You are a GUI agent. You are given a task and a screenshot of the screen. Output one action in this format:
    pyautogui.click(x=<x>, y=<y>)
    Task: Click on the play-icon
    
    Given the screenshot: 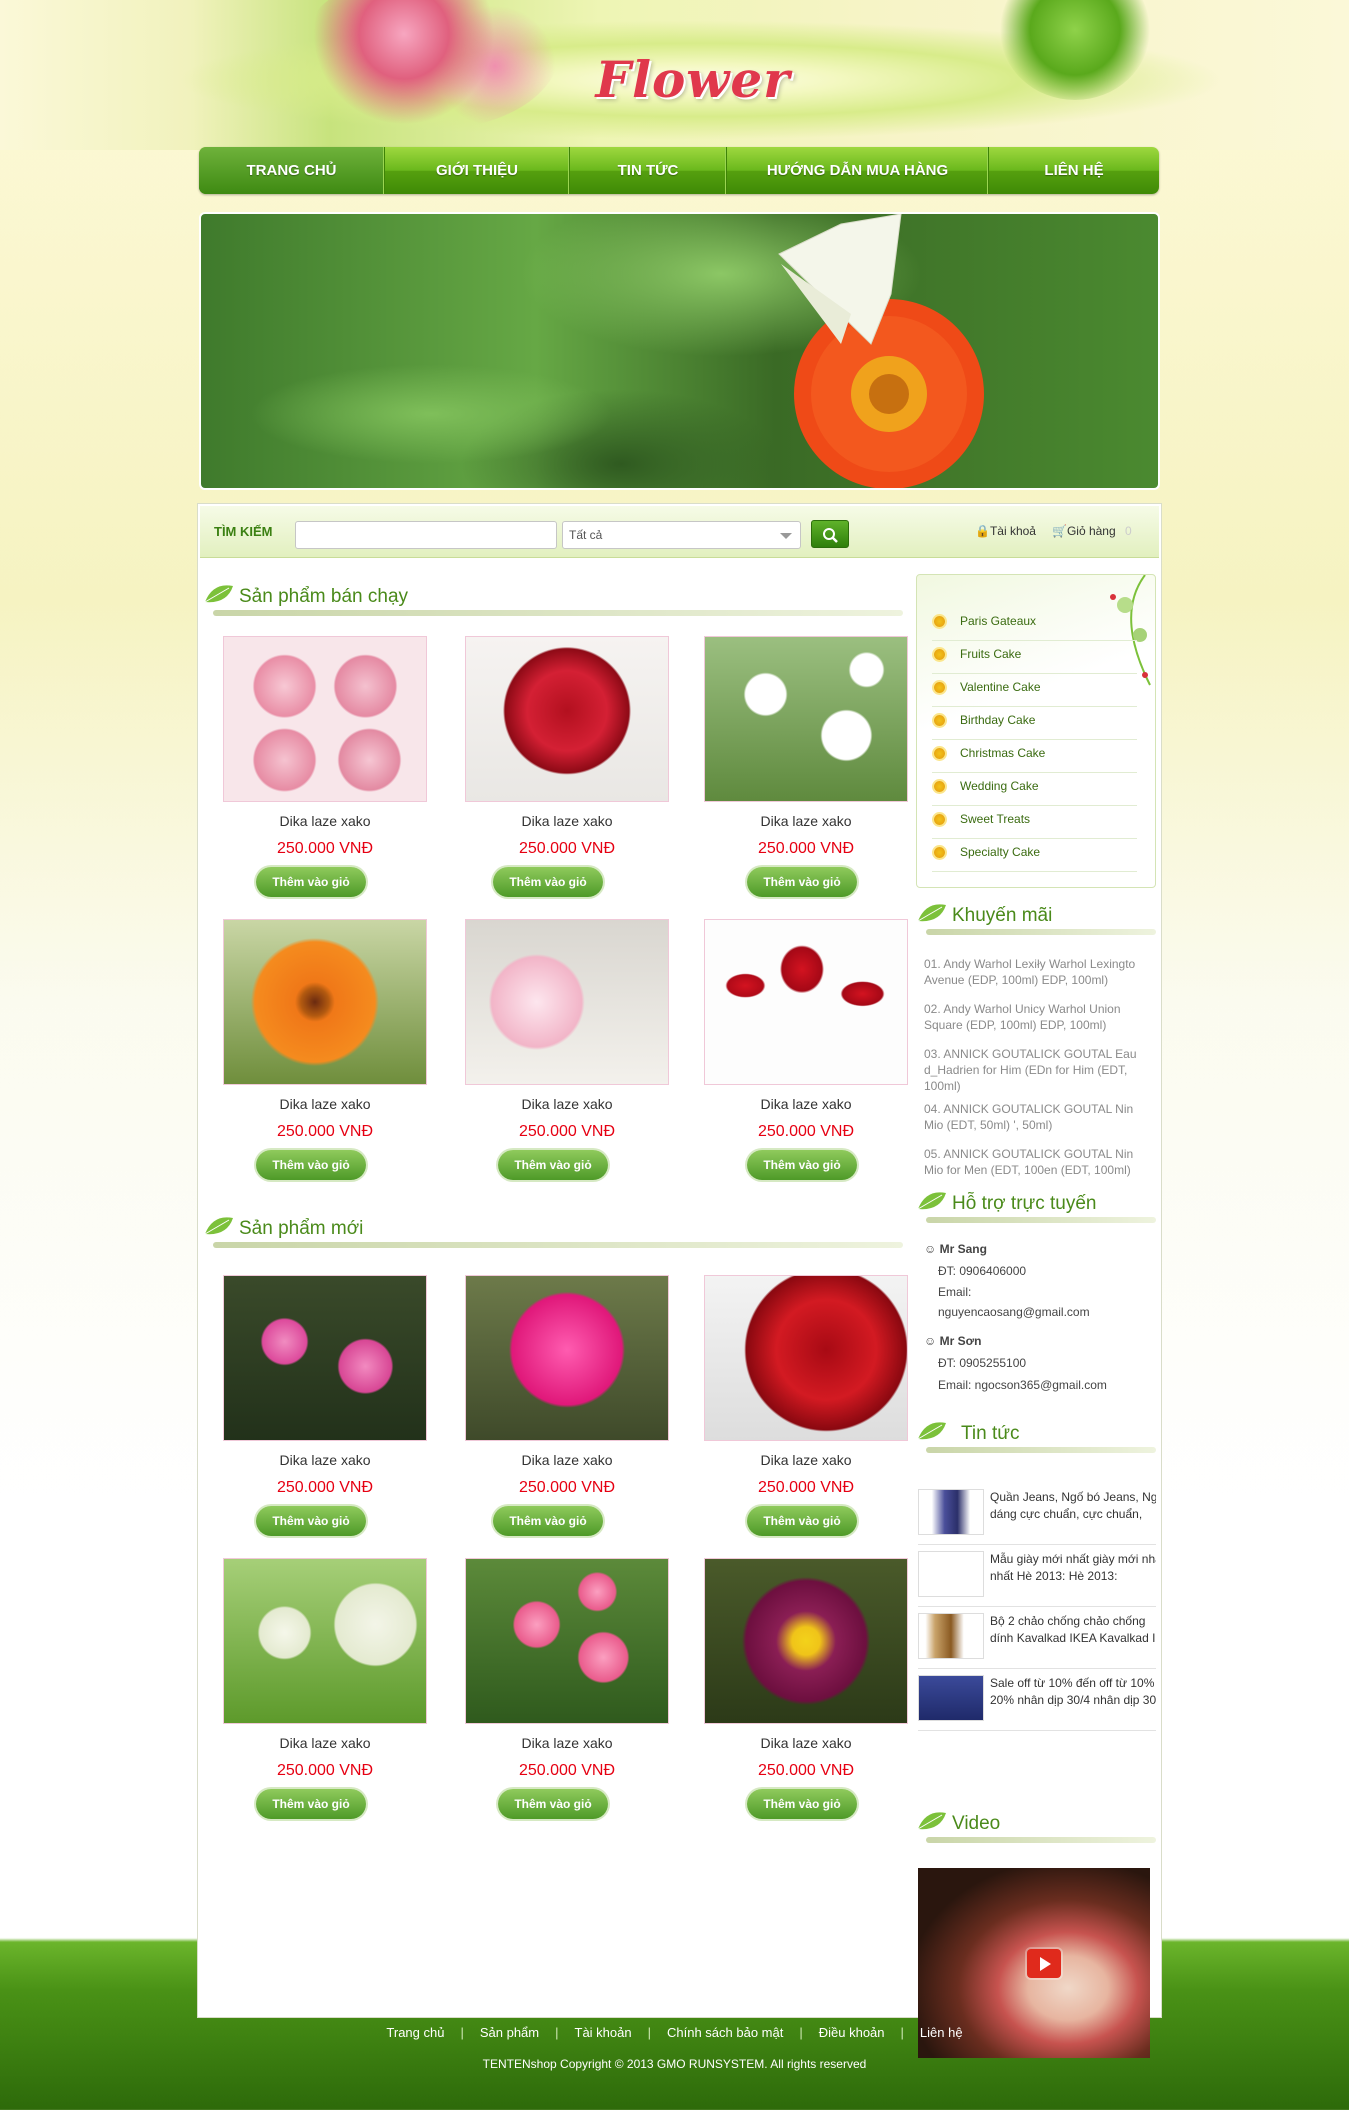 What is the action you would take?
    pyautogui.click(x=1044, y=1963)
    